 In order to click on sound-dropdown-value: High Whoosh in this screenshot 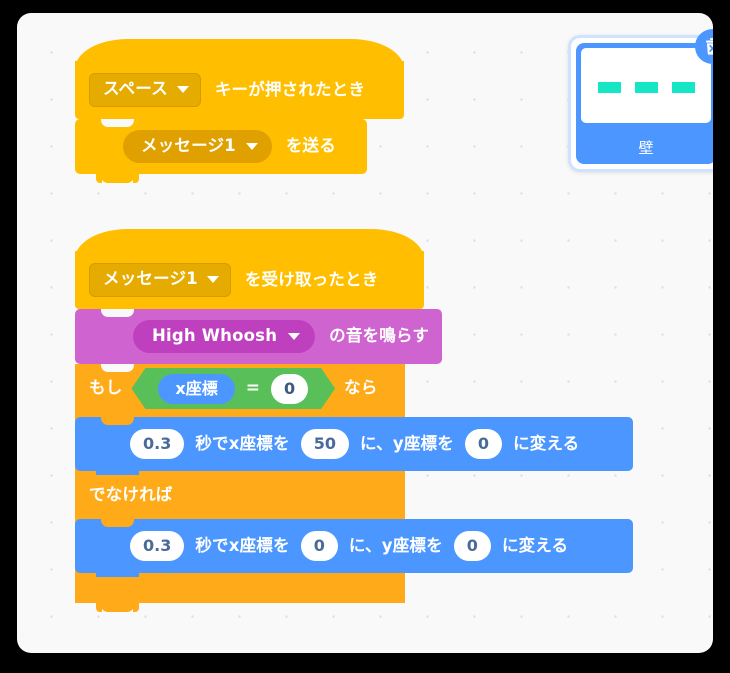, I will do `click(215, 335)`.